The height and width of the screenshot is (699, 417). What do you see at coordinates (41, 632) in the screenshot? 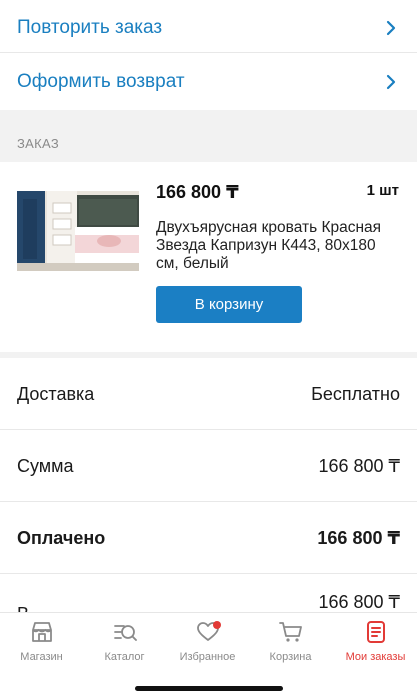
I see `store-icon` at bounding box center [41, 632].